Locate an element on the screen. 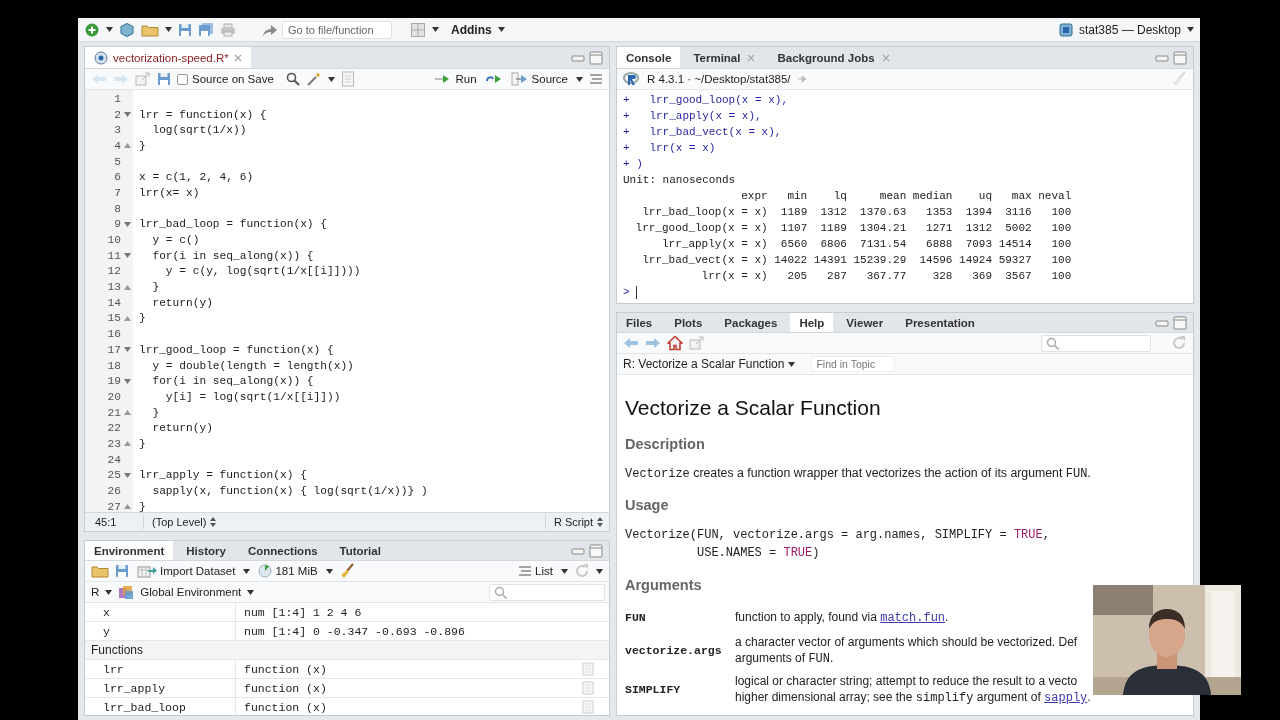 Image resolution: width=1280 pixels, height=720 pixels. line-number: 25 is located at coordinates (114, 475).